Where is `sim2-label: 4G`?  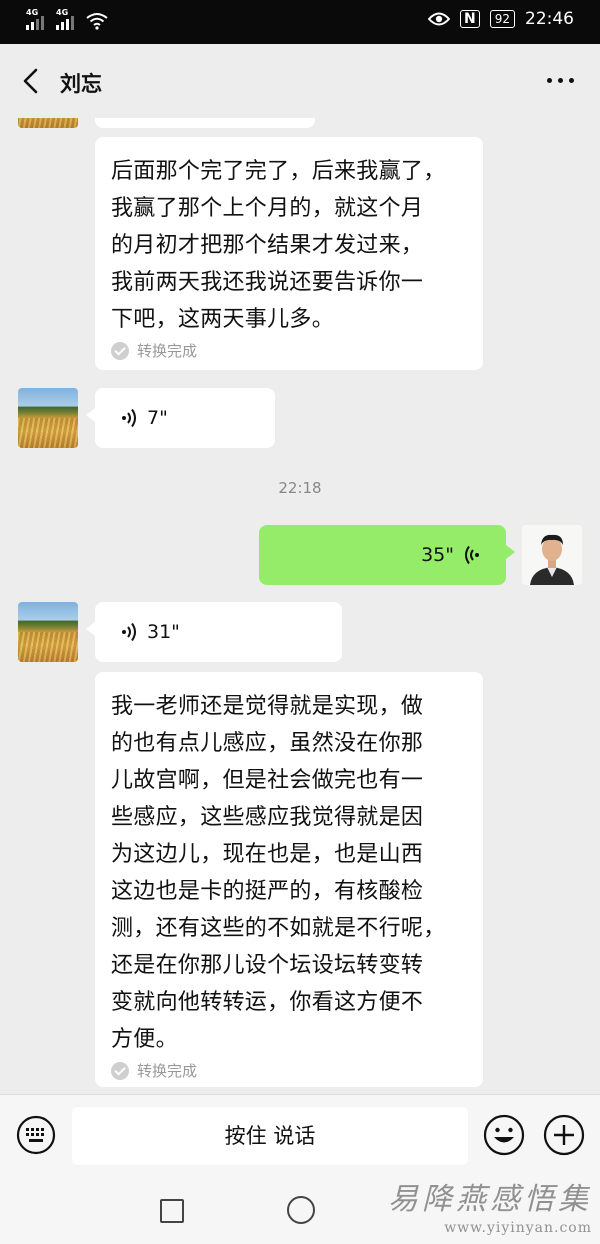 sim2-label: 4G is located at coordinates (62, 12).